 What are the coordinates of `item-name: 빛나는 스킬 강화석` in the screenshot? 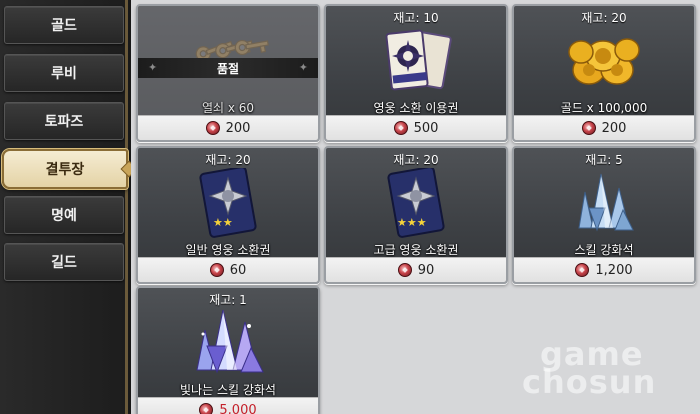 It's located at (228, 390).